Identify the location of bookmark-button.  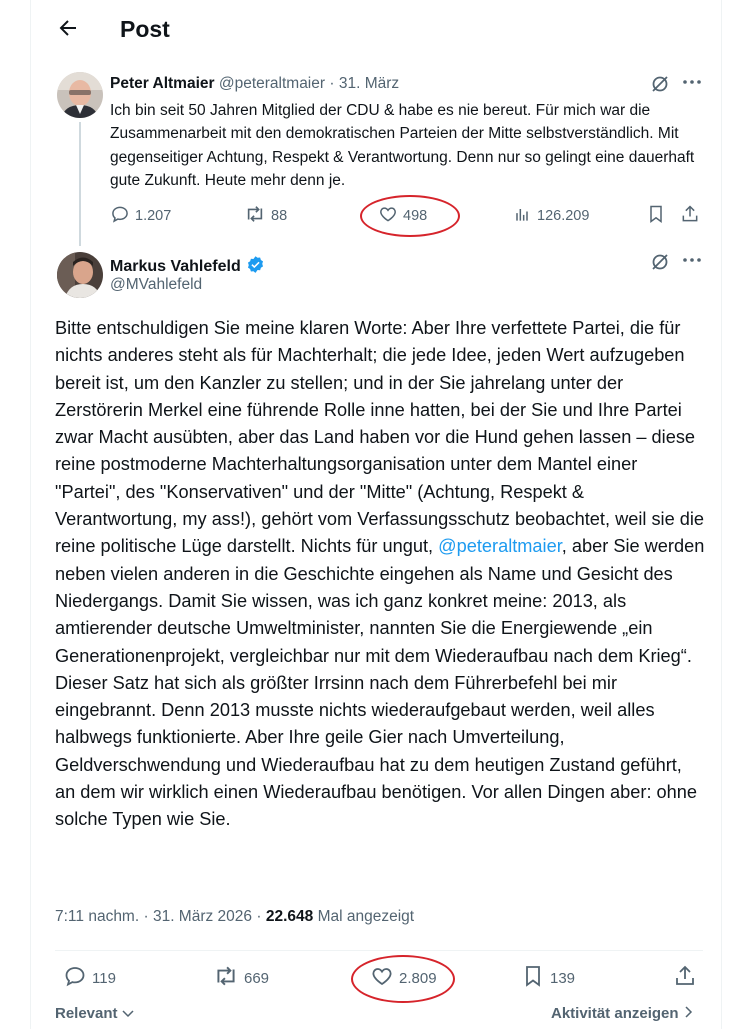
(656, 216).